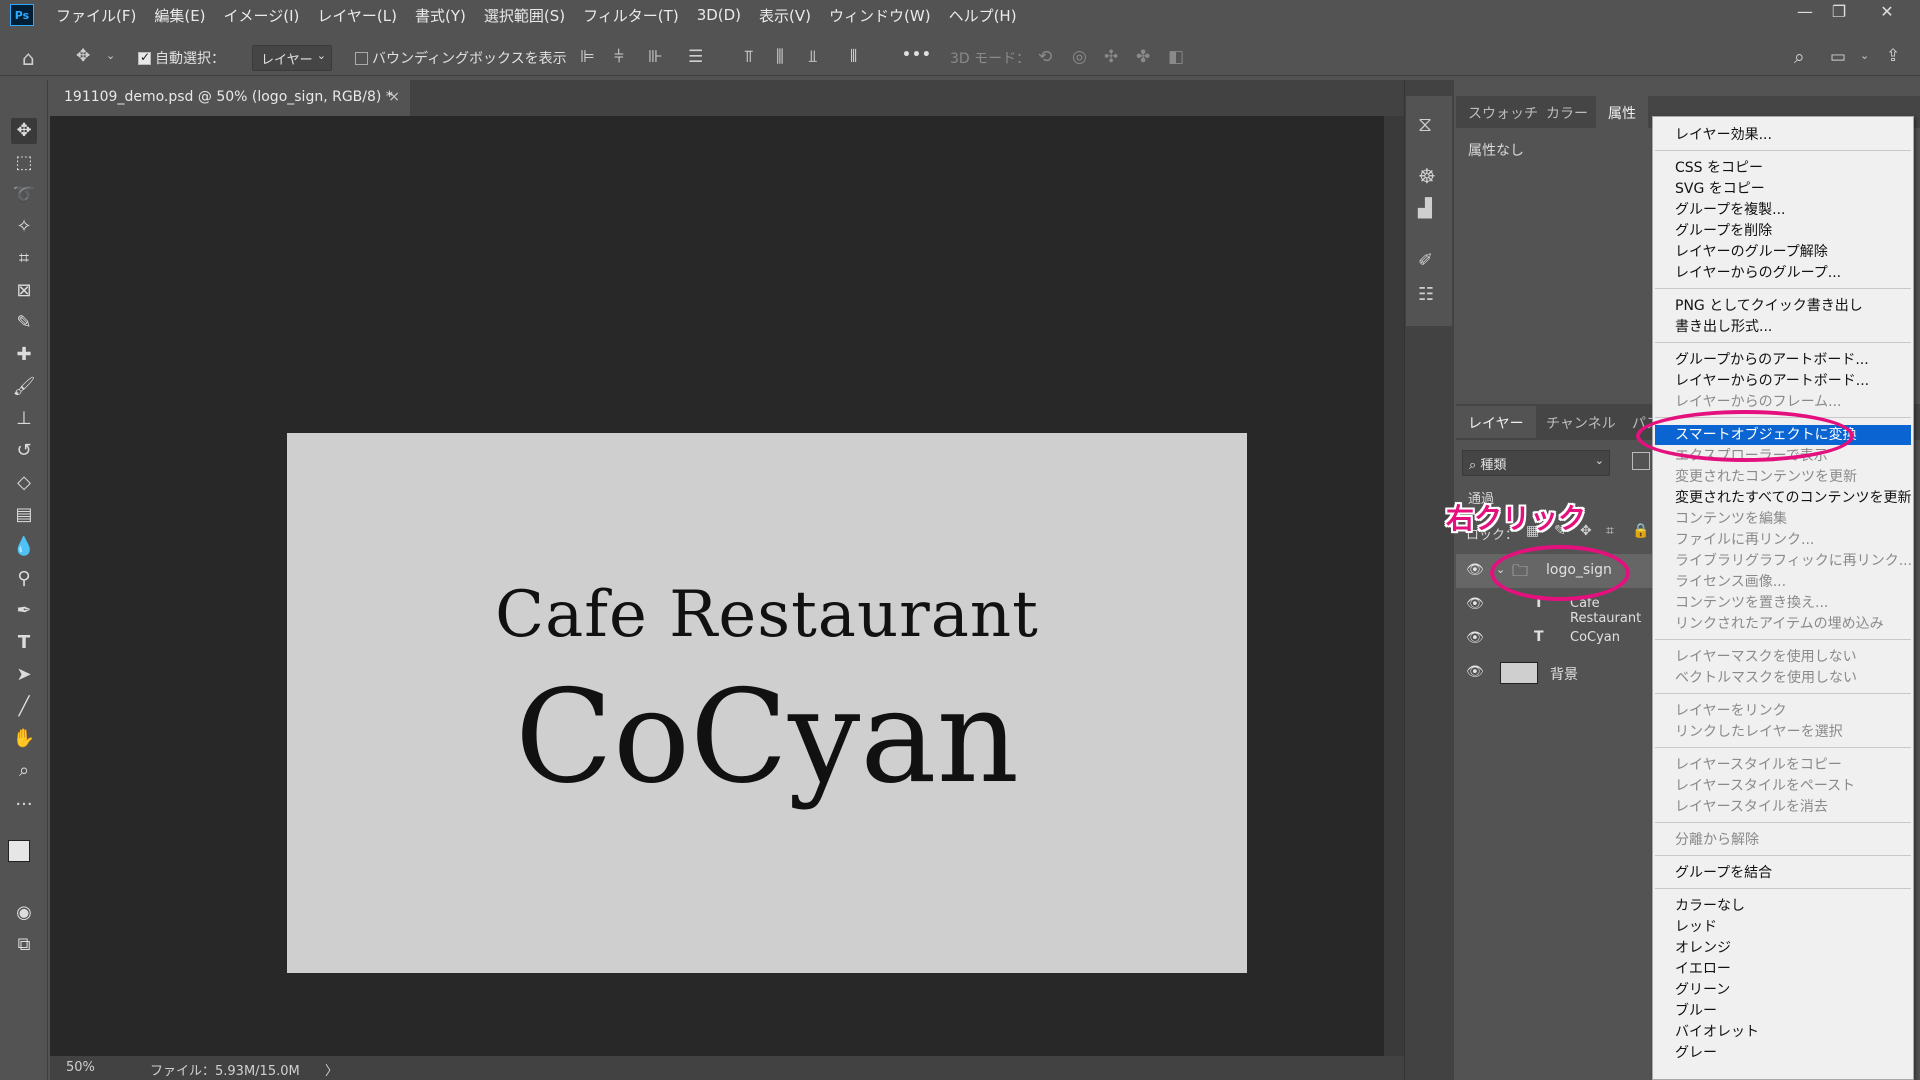  I want to click on checkbox-checked-icon, so click(144, 57).